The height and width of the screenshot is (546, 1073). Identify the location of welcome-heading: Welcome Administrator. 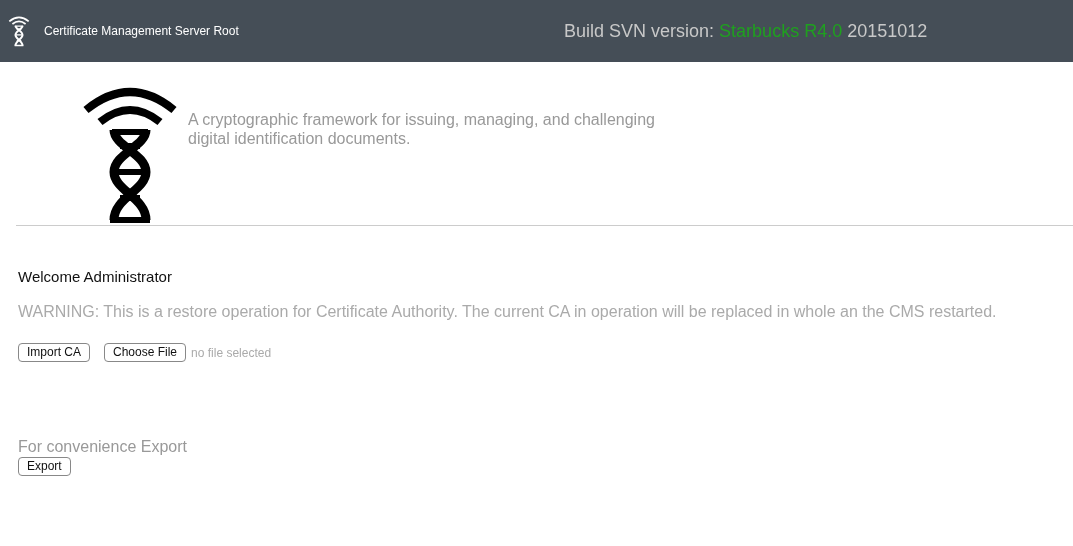
(95, 277).